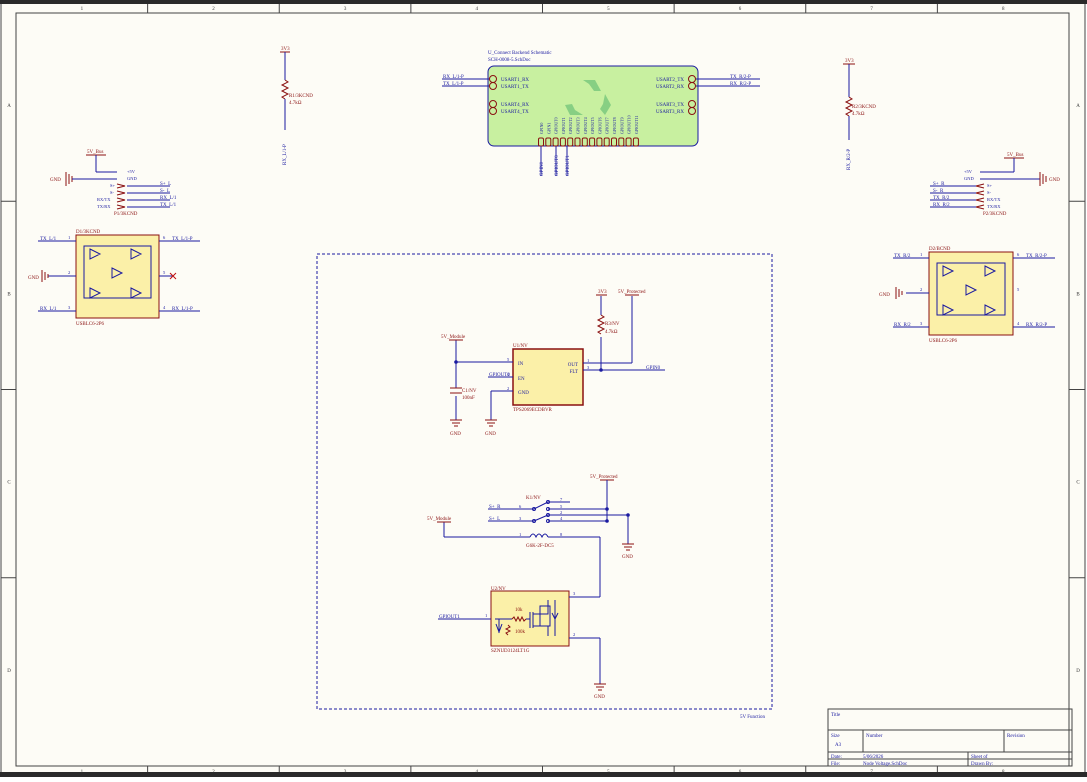 The width and height of the screenshot is (1087, 782). Describe the element at coordinates (523, 393) in the screenshot. I see `pin-name: GND` at that location.